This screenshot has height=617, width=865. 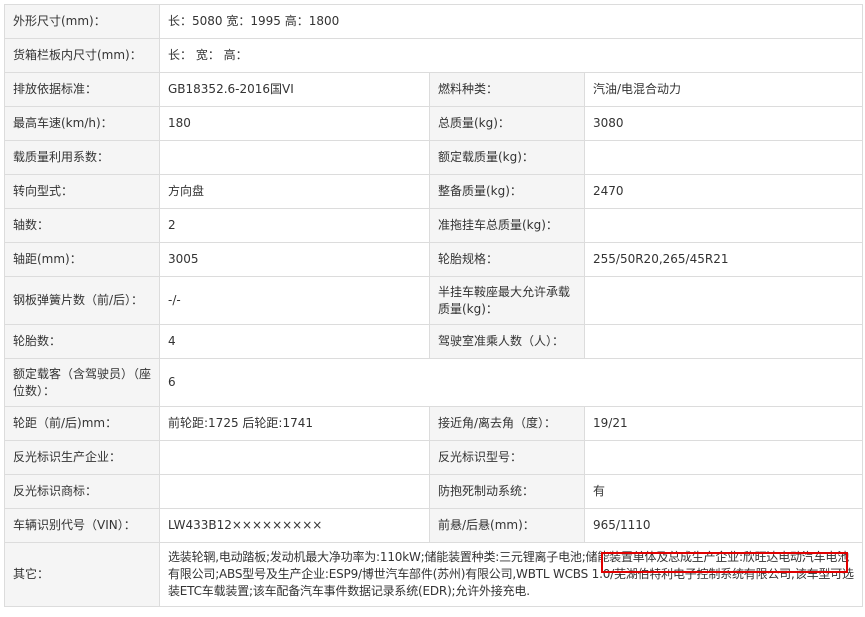 What do you see at coordinates (507, 491) in the screenshot?
I see `label-abs: 防抱死制动系统：` at bounding box center [507, 491].